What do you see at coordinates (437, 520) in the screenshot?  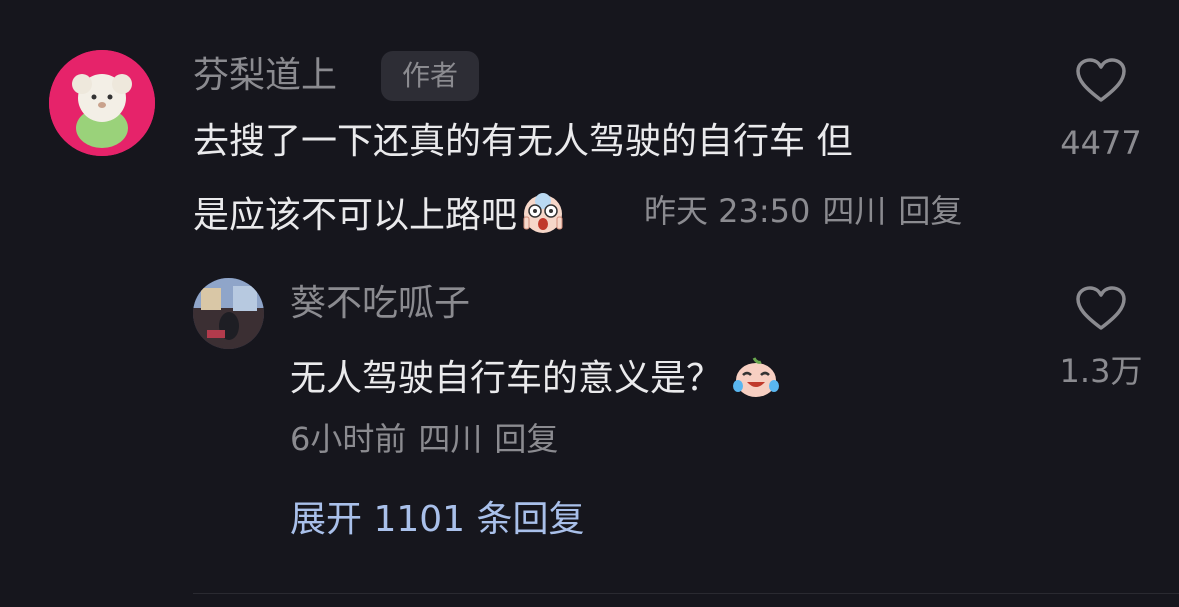 I see `expand-replies-button: 展开 1101 条回复` at bounding box center [437, 520].